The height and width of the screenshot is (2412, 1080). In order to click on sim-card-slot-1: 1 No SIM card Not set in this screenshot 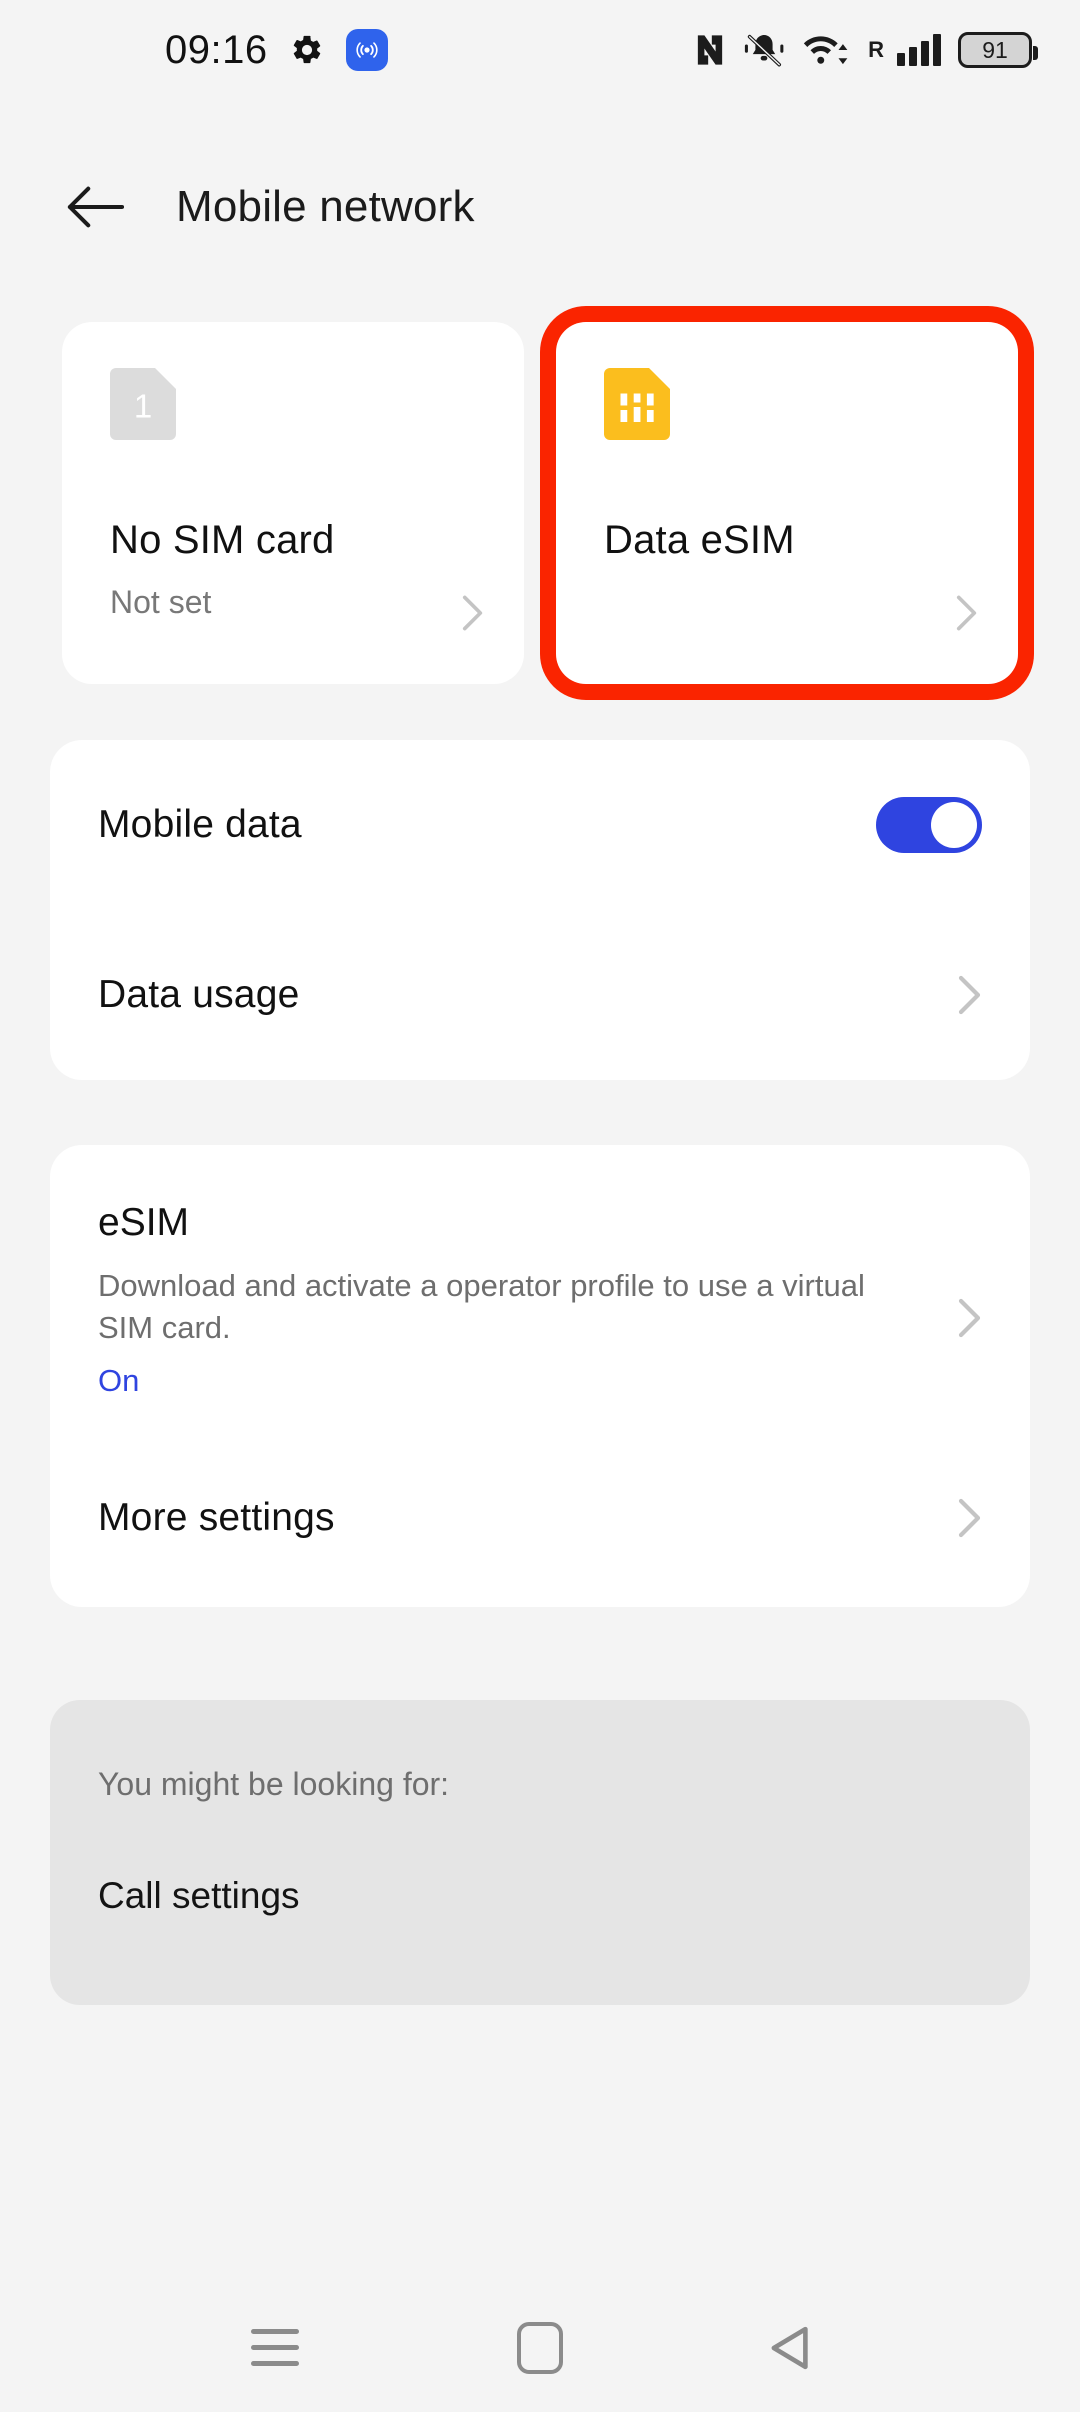, I will do `click(293, 503)`.